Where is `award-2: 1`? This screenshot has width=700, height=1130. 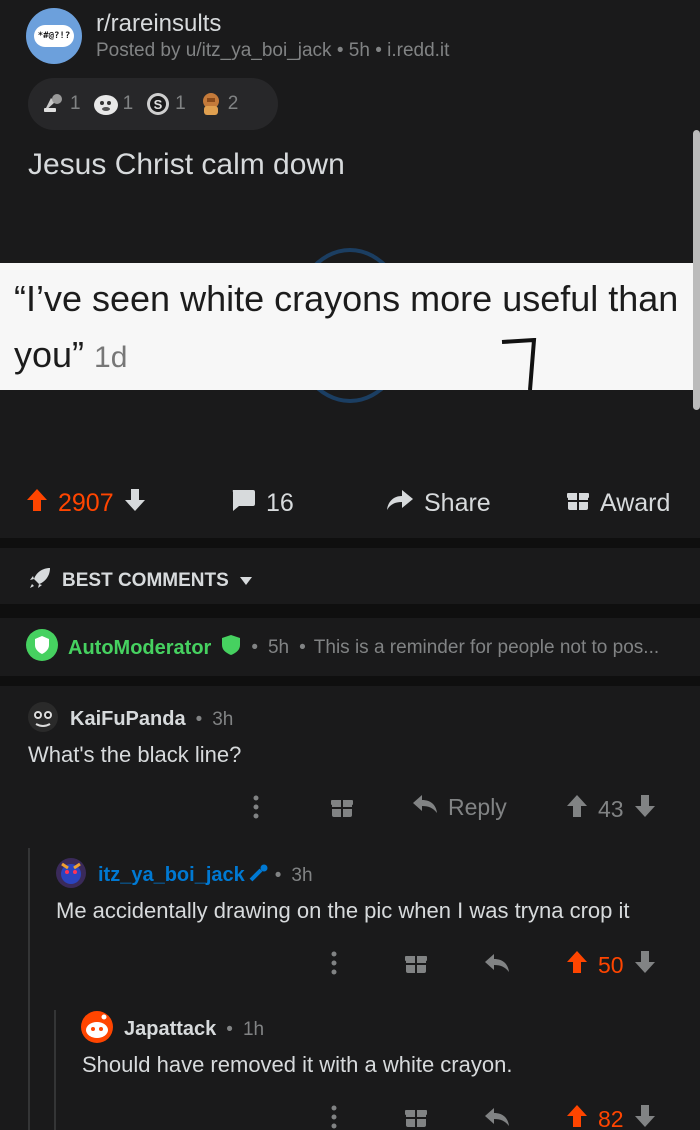 award-2: 1 is located at coordinates (113, 104).